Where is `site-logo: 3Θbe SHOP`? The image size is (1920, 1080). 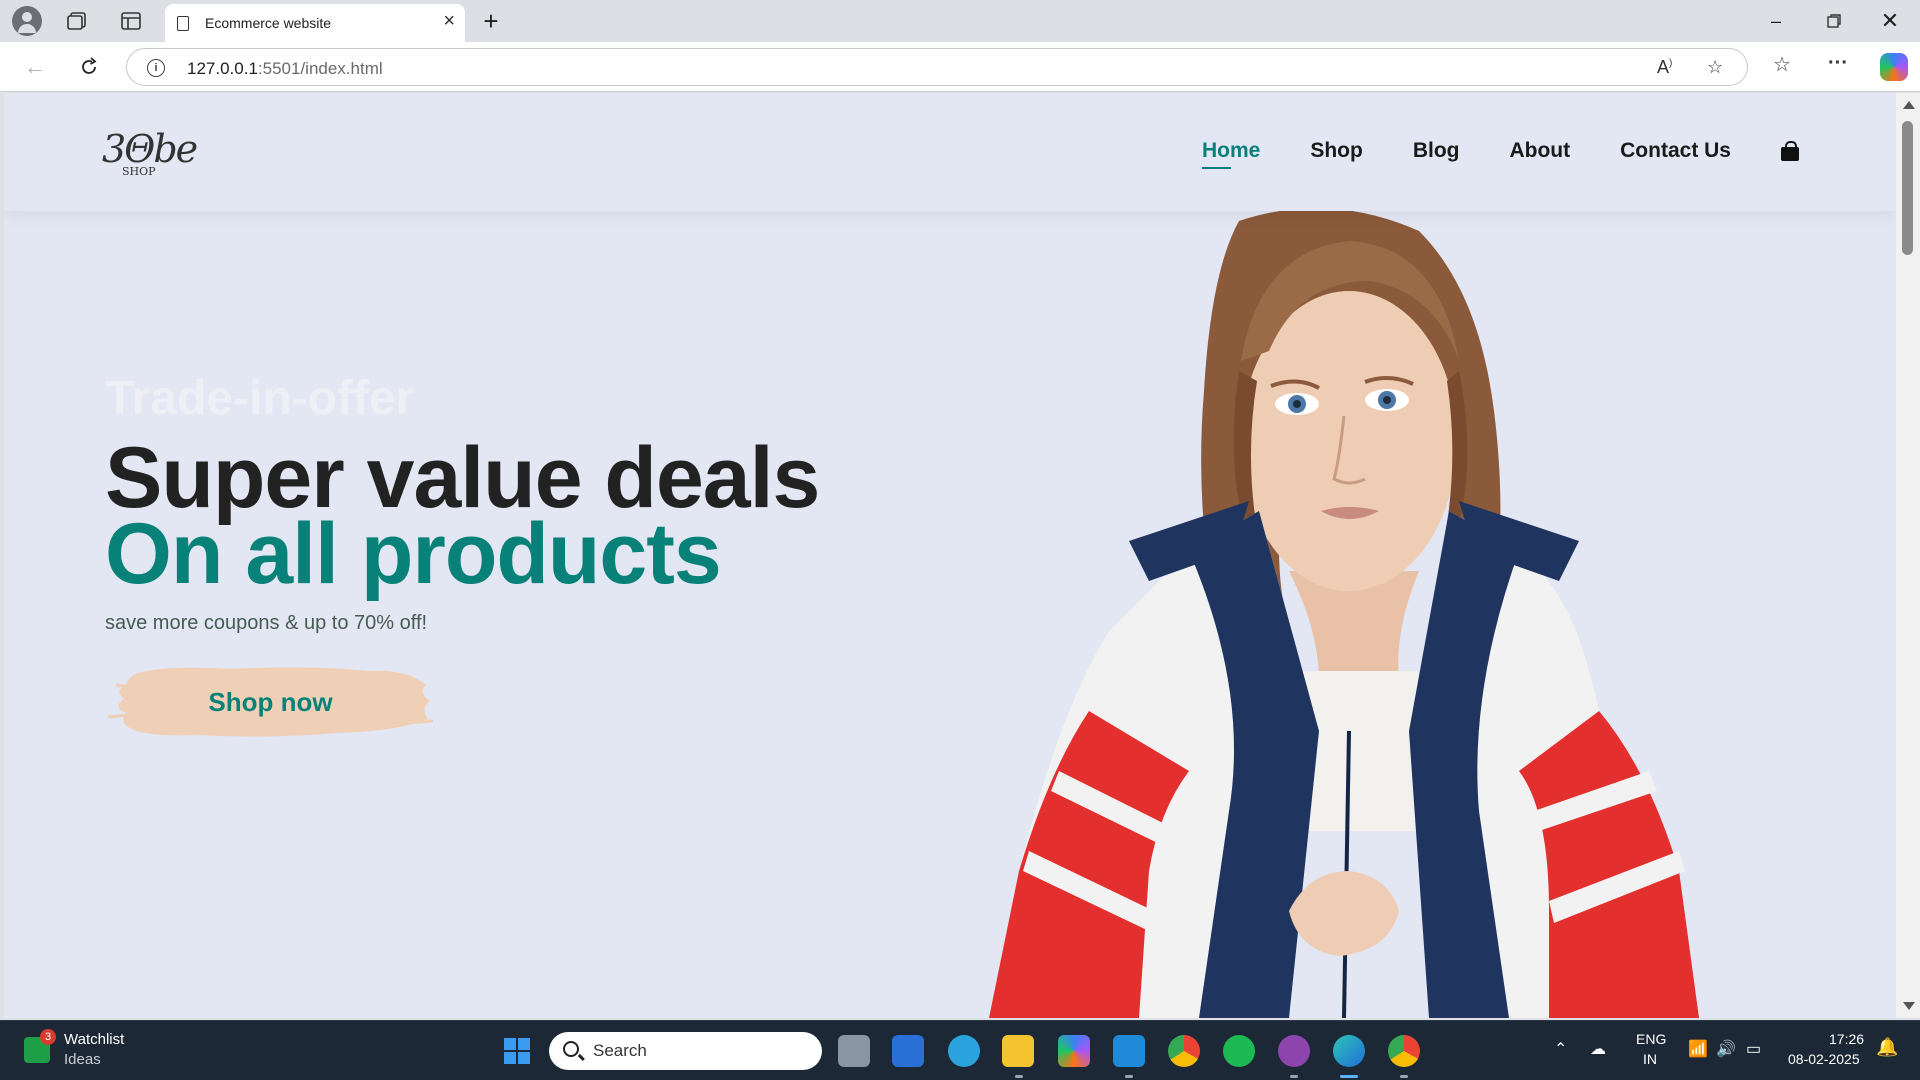 site-logo: 3Θbe SHOP is located at coordinates (150, 148).